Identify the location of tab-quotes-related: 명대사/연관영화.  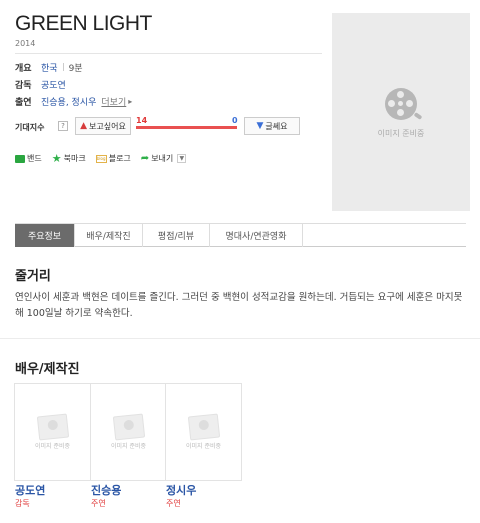
(256, 235).